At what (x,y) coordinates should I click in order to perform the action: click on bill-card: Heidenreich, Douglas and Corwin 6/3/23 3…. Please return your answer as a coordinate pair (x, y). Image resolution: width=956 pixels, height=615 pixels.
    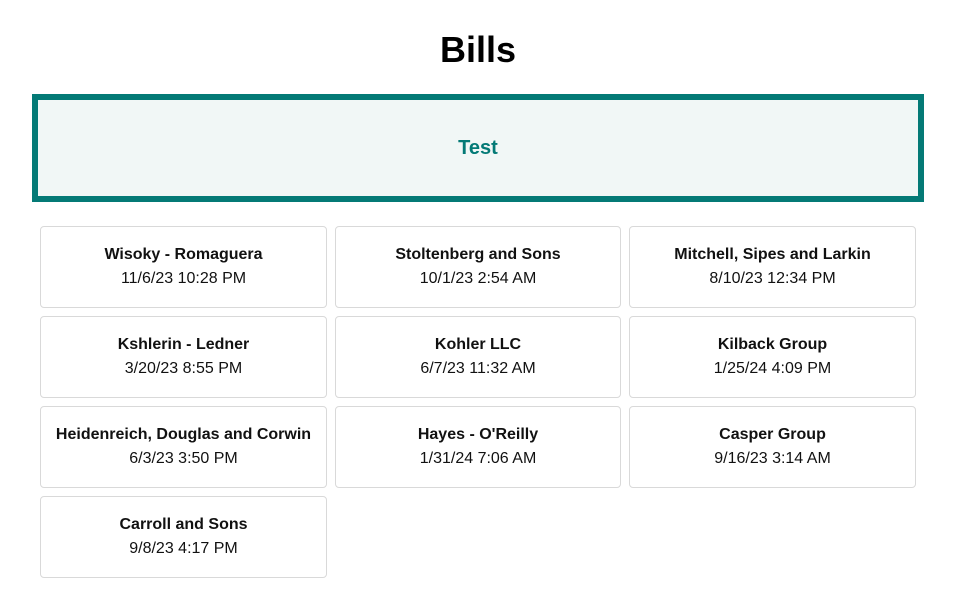
    Looking at the image, I should click on (183, 447).